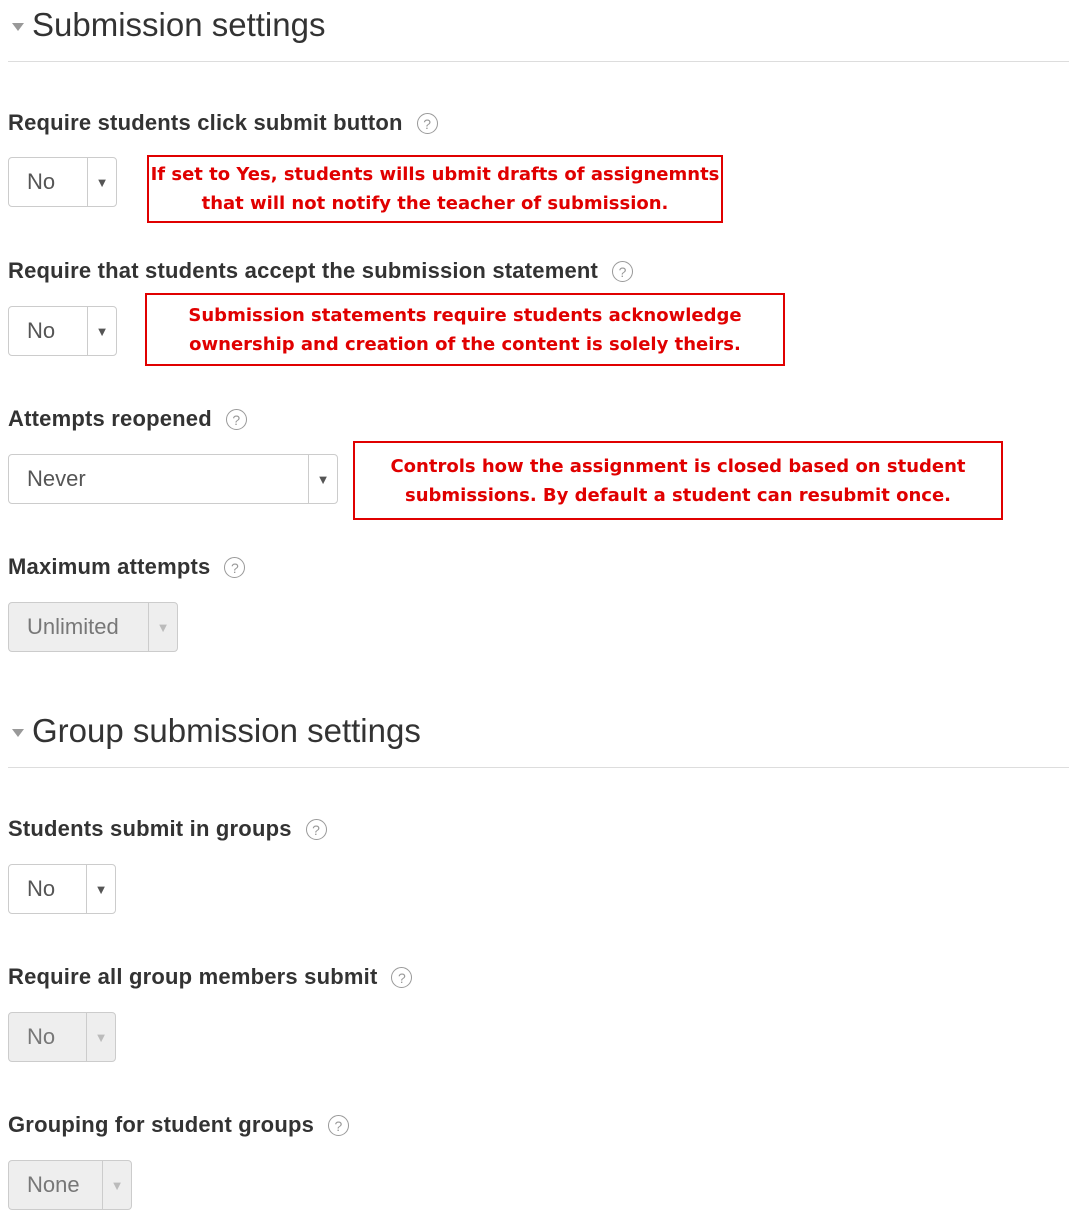 Image resolution: width=1069 pixels, height=1210 pixels. What do you see at coordinates (70, 1185) in the screenshot?
I see `grouping-select: None ▼` at bounding box center [70, 1185].